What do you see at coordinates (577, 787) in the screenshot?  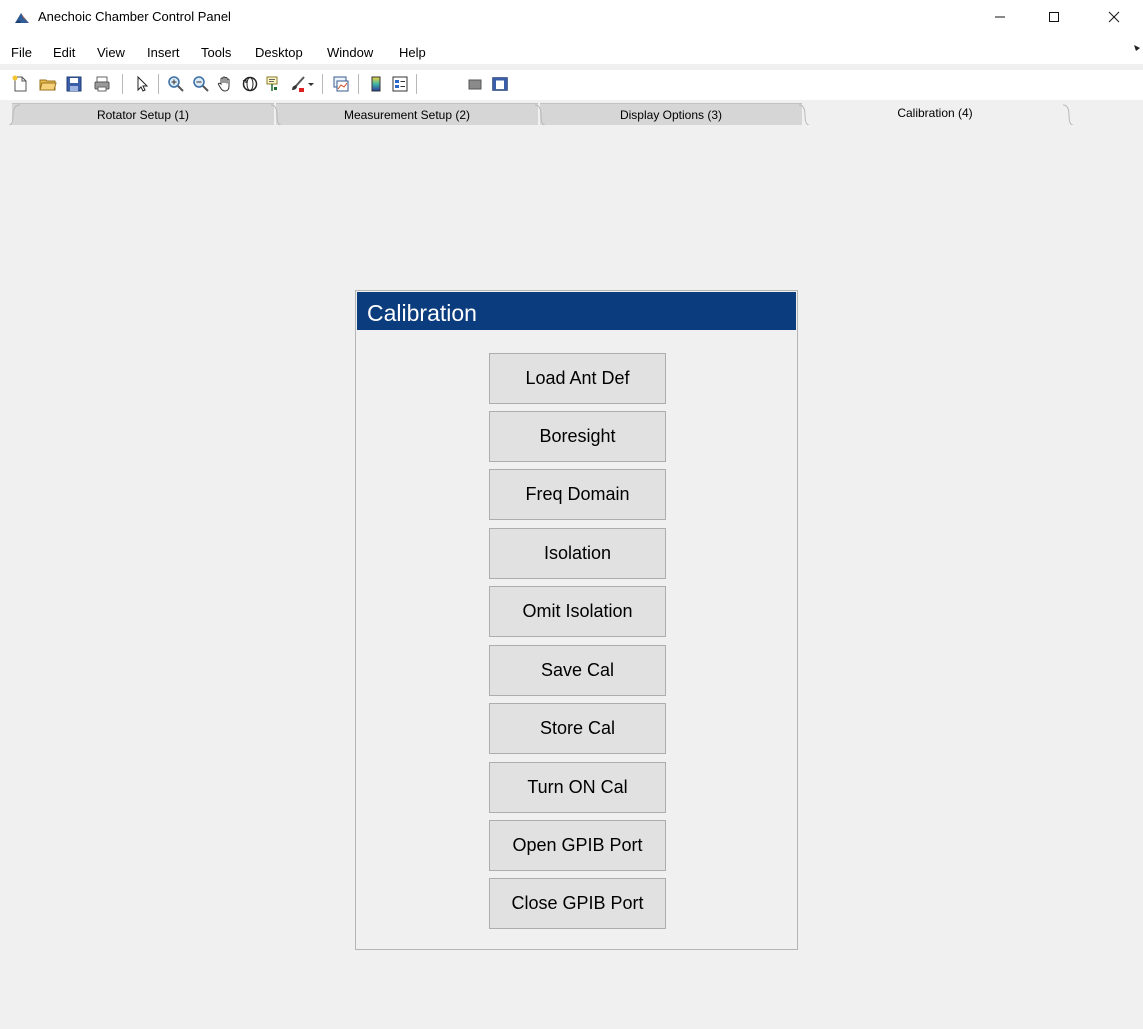 I see `turn-on-cal-button: Turn ON Cal` at bounding box center [577, 787].